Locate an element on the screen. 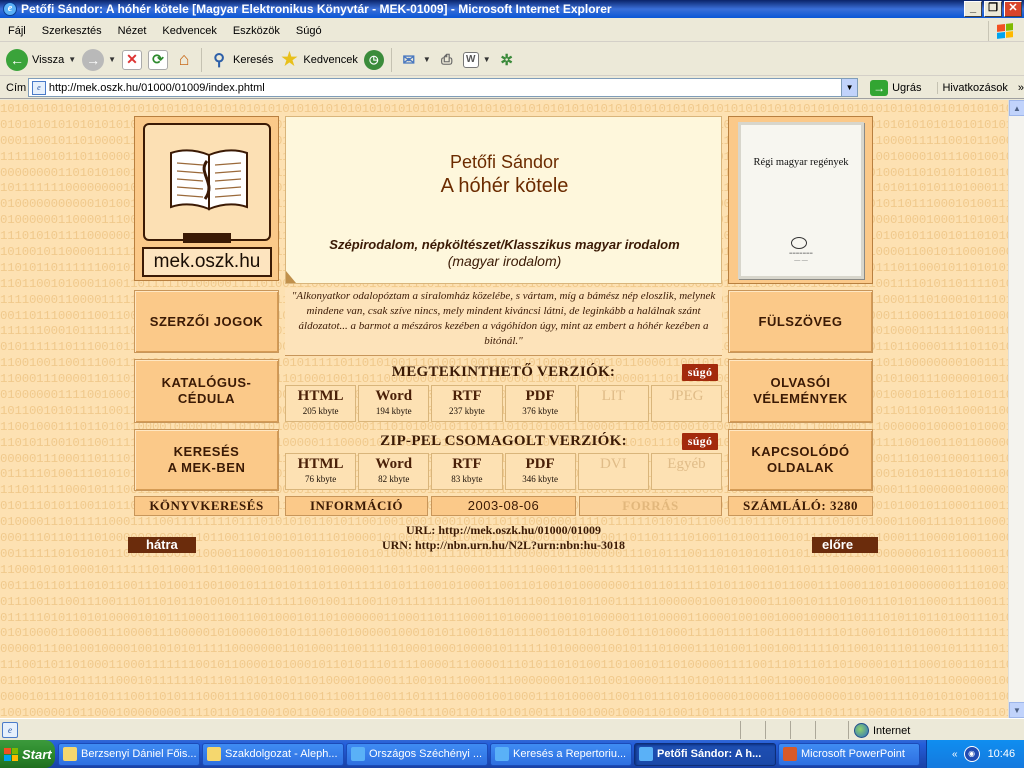 The height and width of the screenshot is (768, 1024). subgenre-link: (magyar irodalom) is located at coordinates (504, 261).